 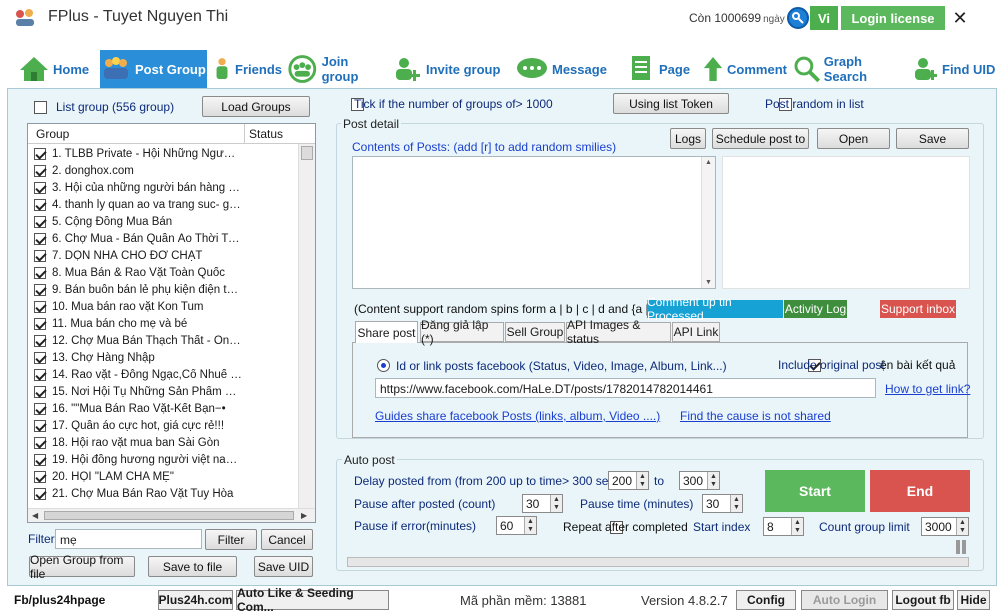 What do you see at coordinates (960, 18) in the screenshot?
I see `close-icon: ✕` at bounding box center [960, 18].